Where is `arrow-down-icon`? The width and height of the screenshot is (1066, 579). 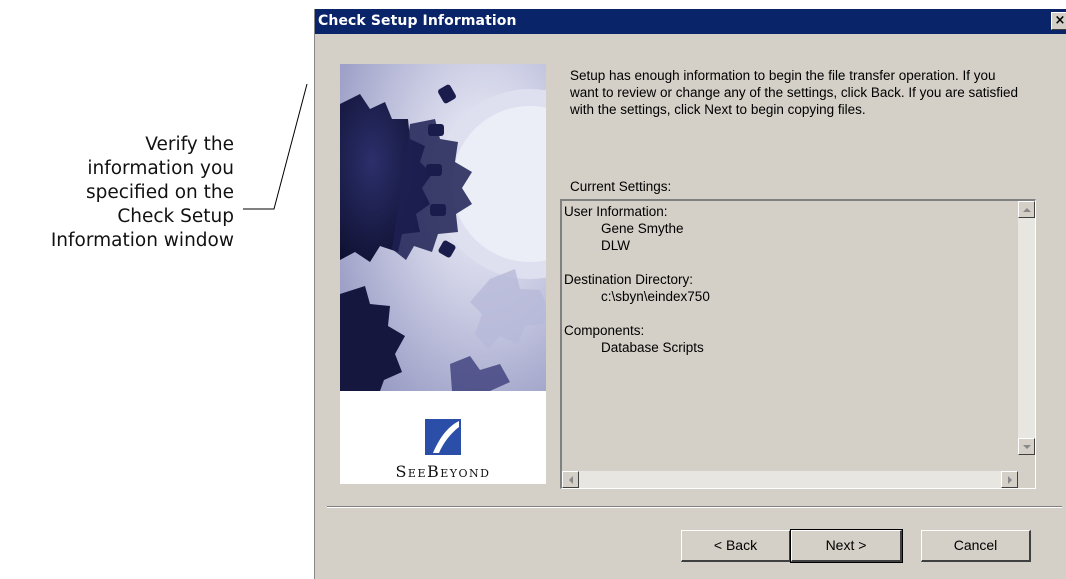
arrow-down-icon is located at coordinates (1027, 447).